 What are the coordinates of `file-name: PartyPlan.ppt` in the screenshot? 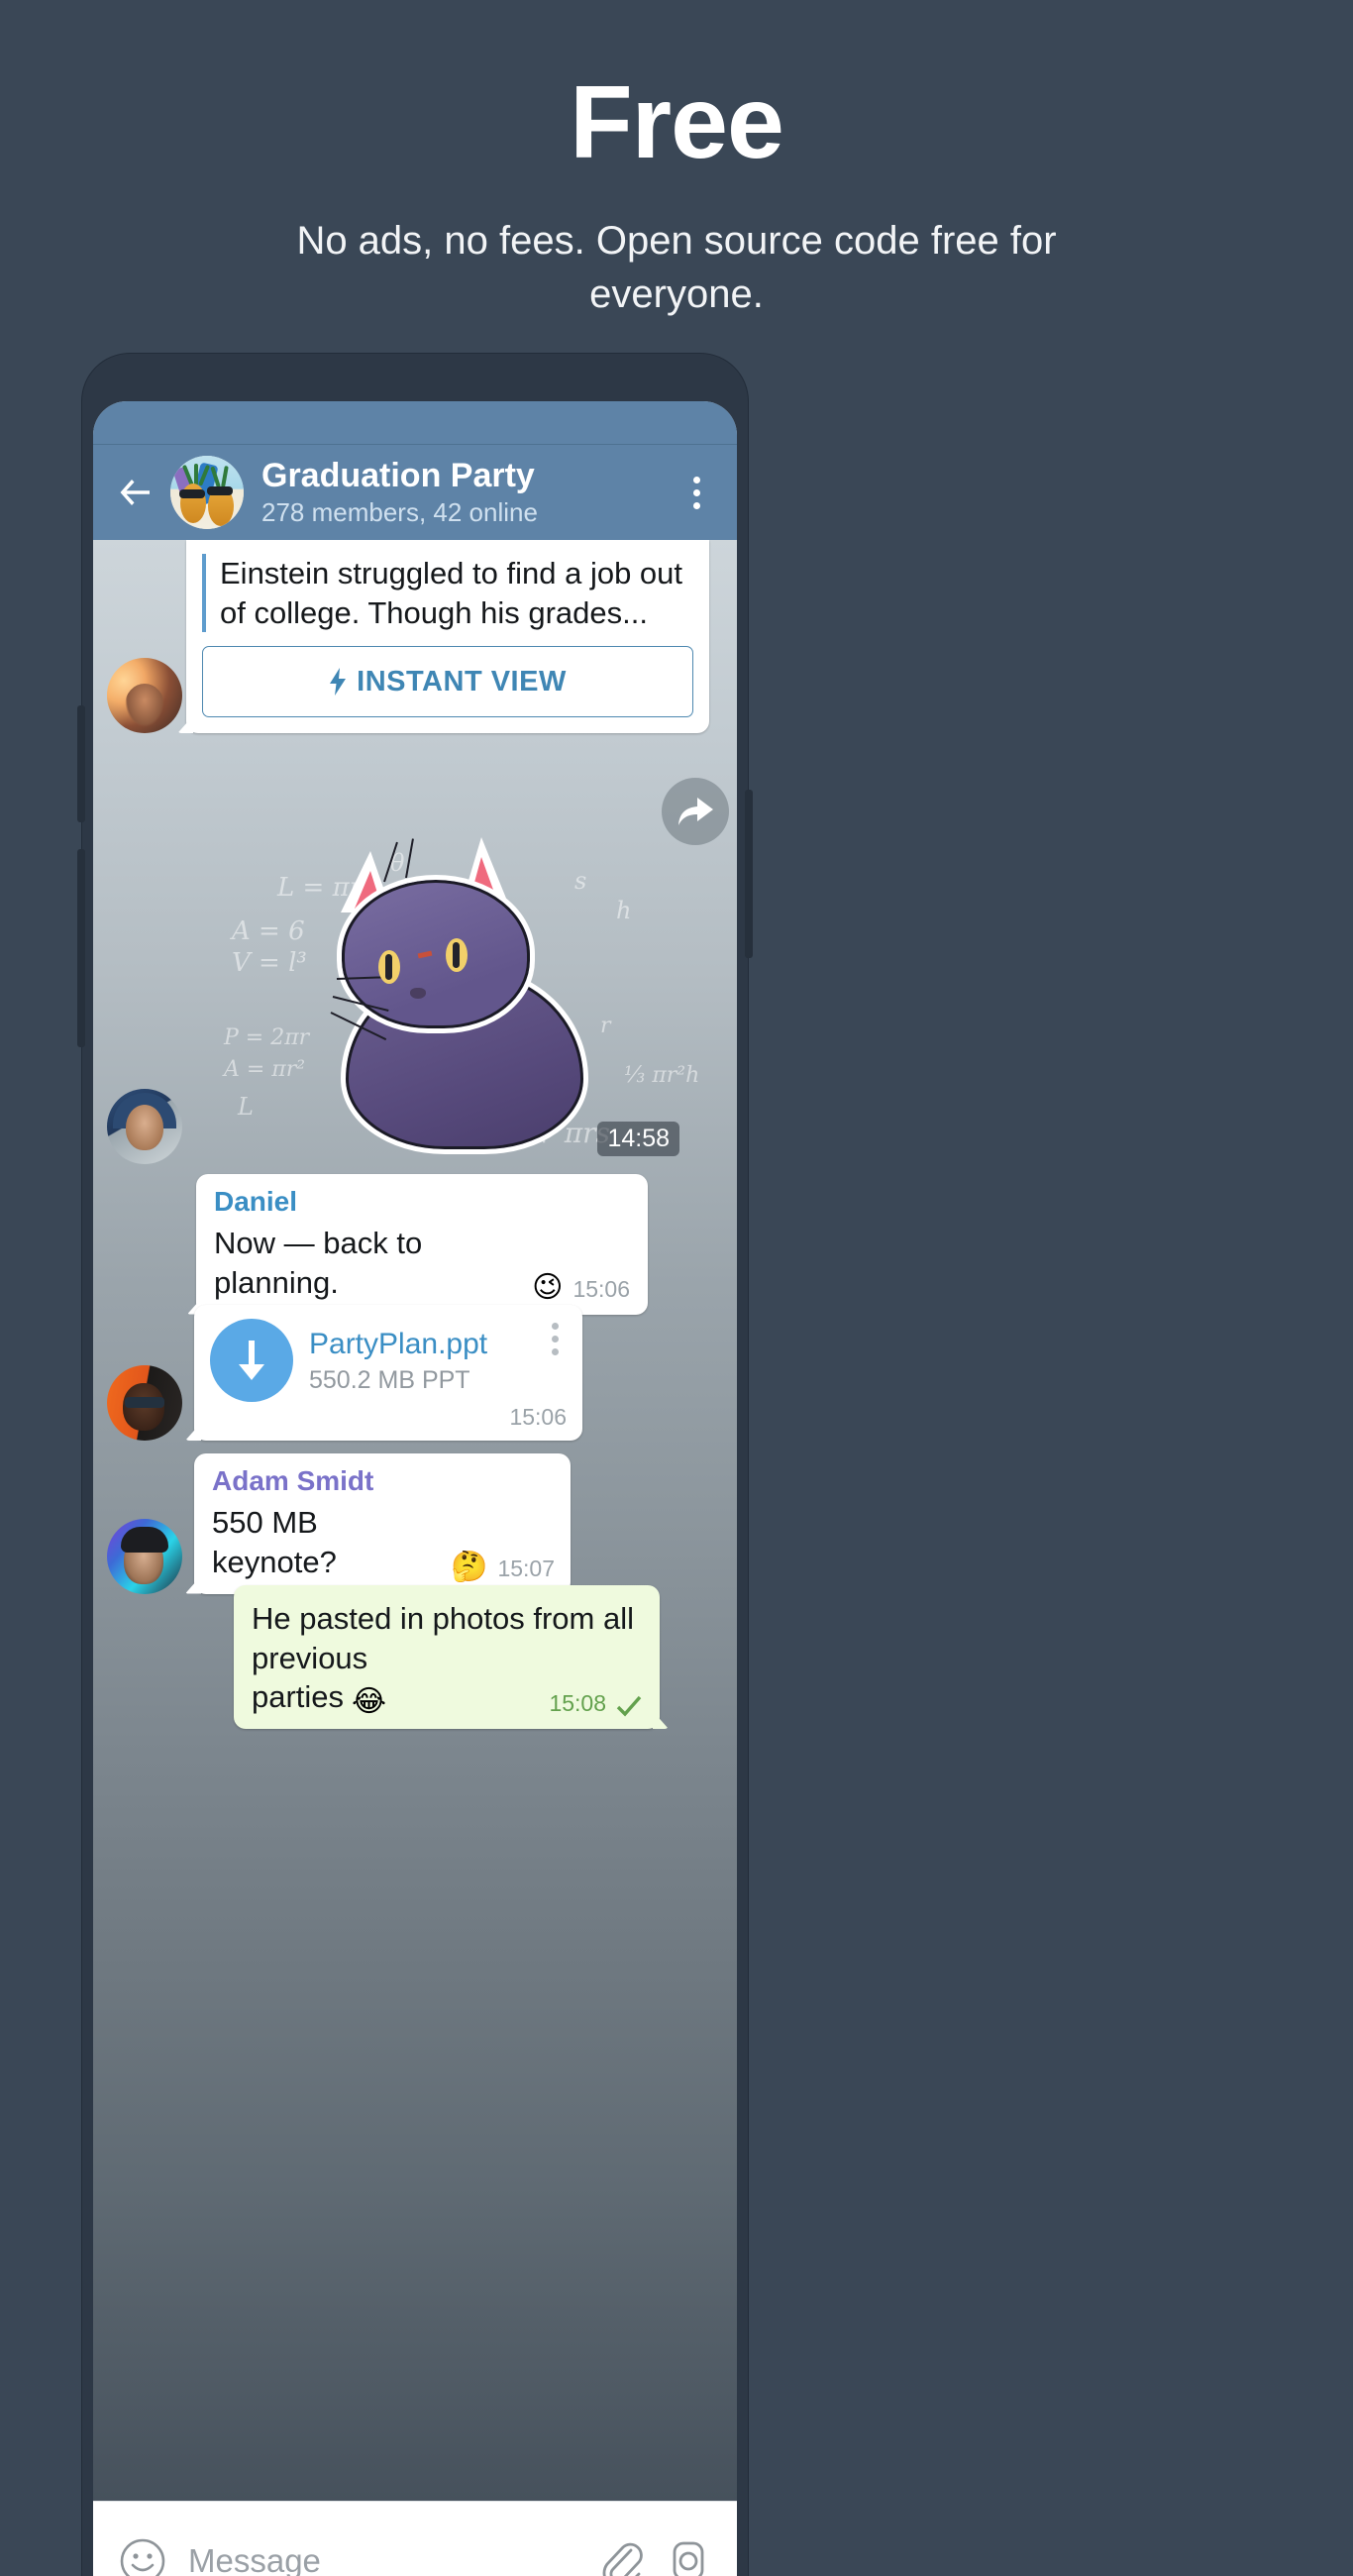 It's located at (418, 1344).